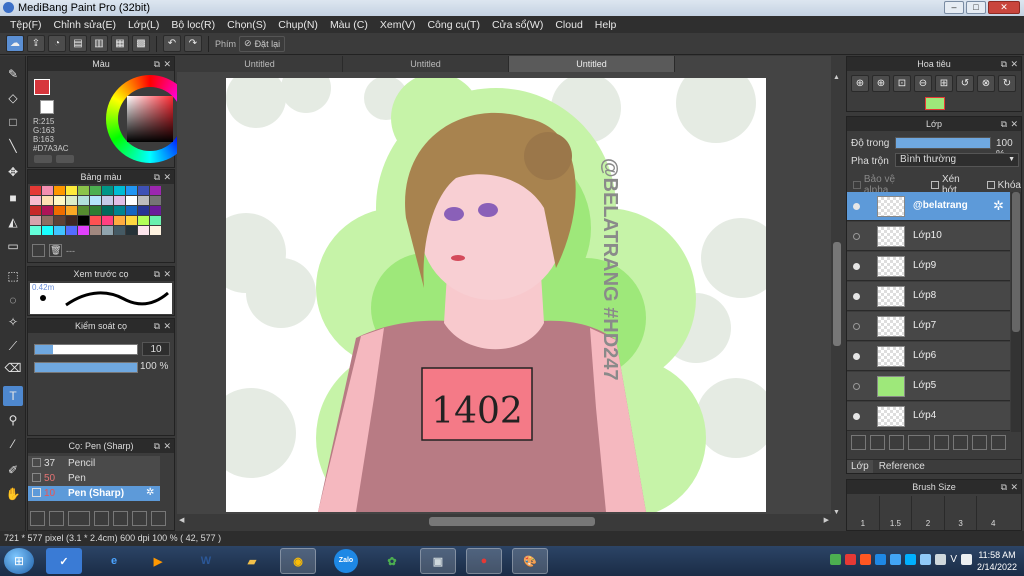 This screenshot has width=1024, height=576. Describe the element at coordinates (606, 25) in the screenshot. I see `menu-help: Help` at that location.